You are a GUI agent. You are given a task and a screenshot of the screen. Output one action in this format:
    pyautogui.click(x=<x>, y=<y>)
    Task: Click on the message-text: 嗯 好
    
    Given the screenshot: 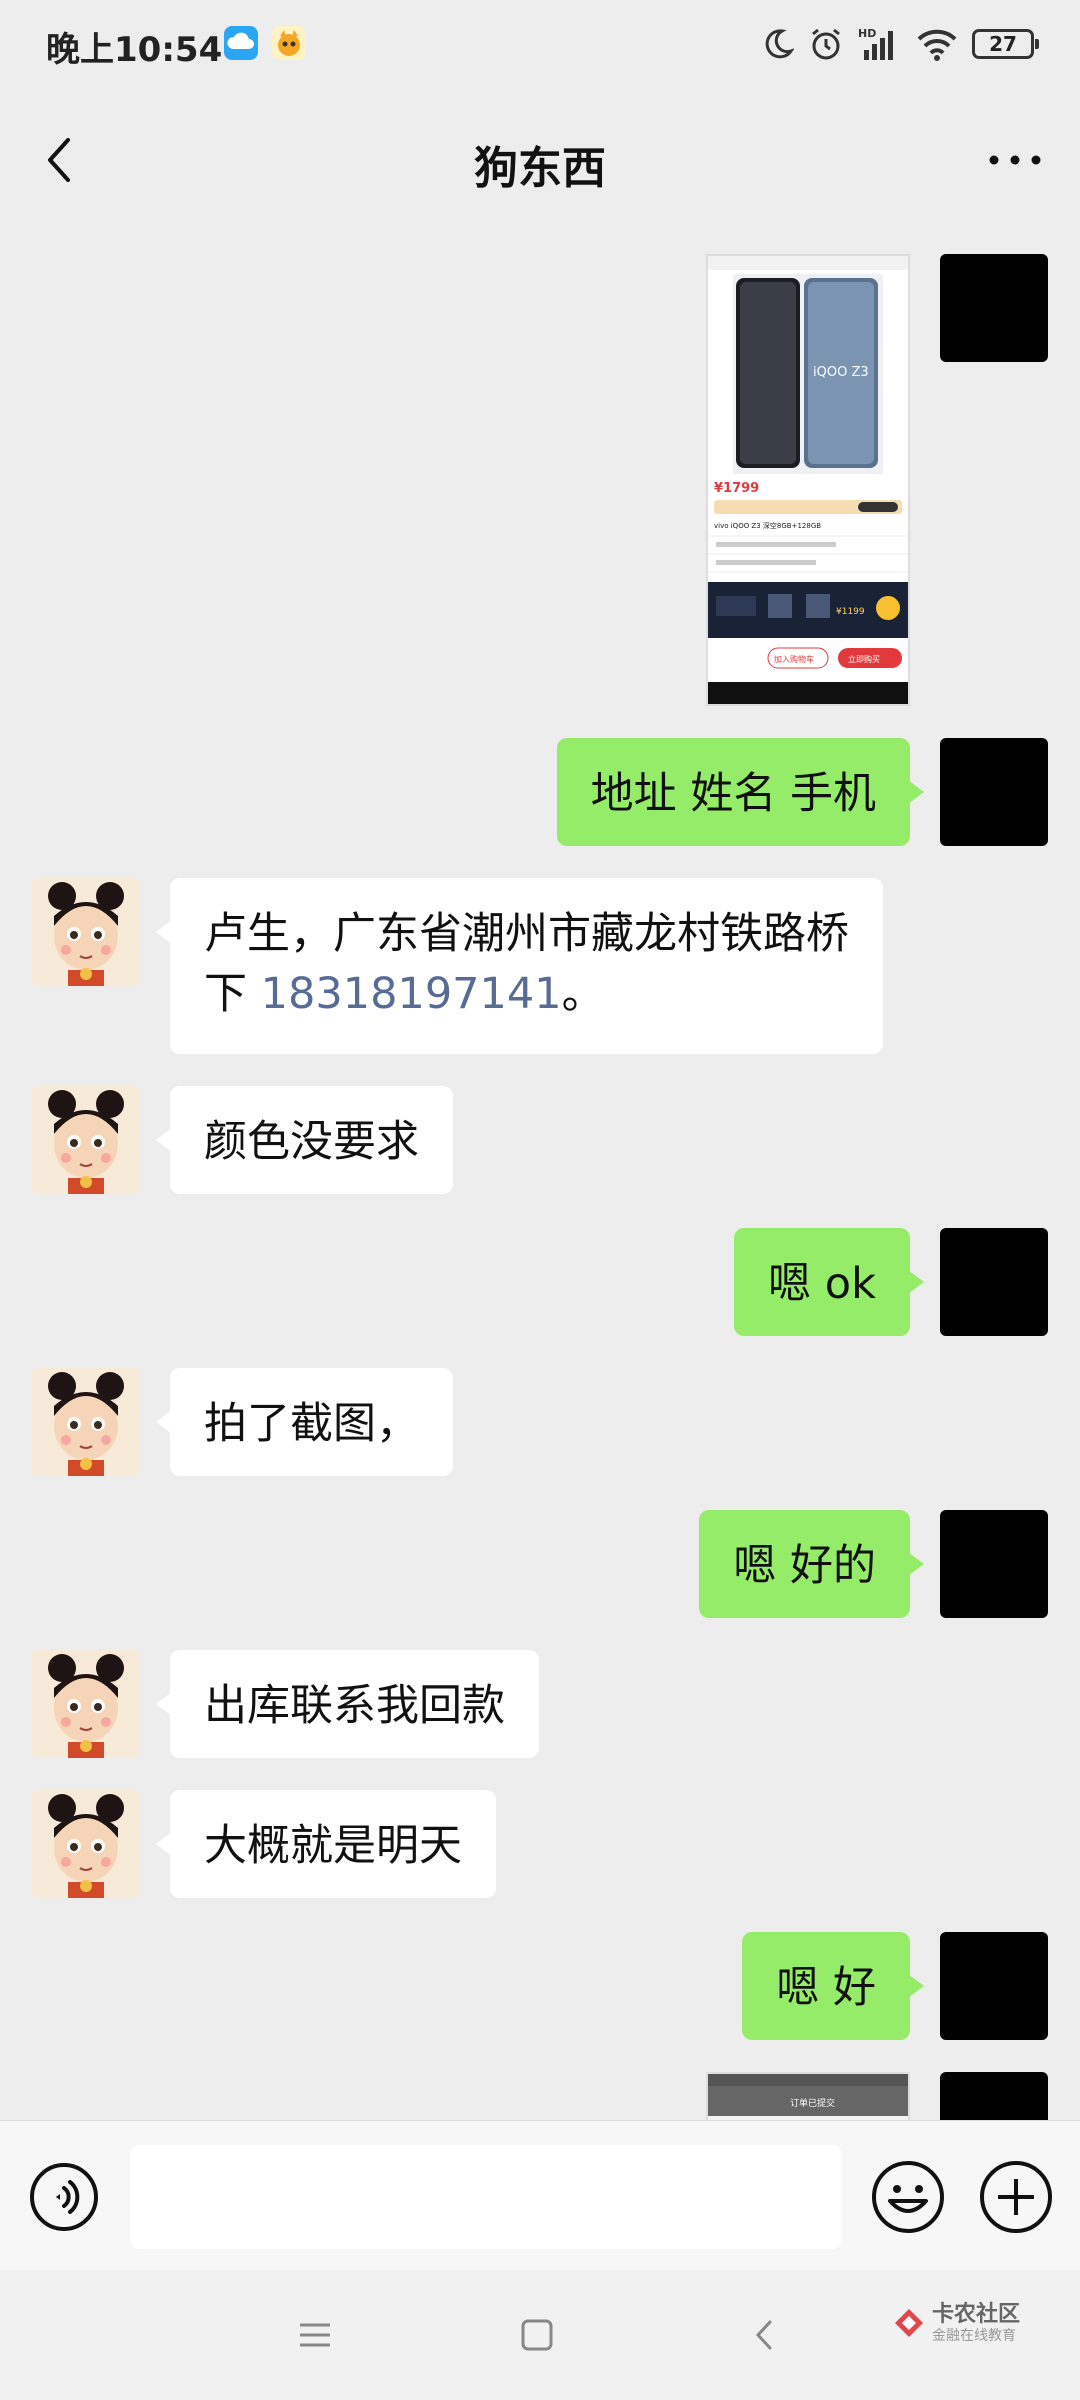 What is the action you would take?
    pyautogui.click(x=826, y=1988)
    